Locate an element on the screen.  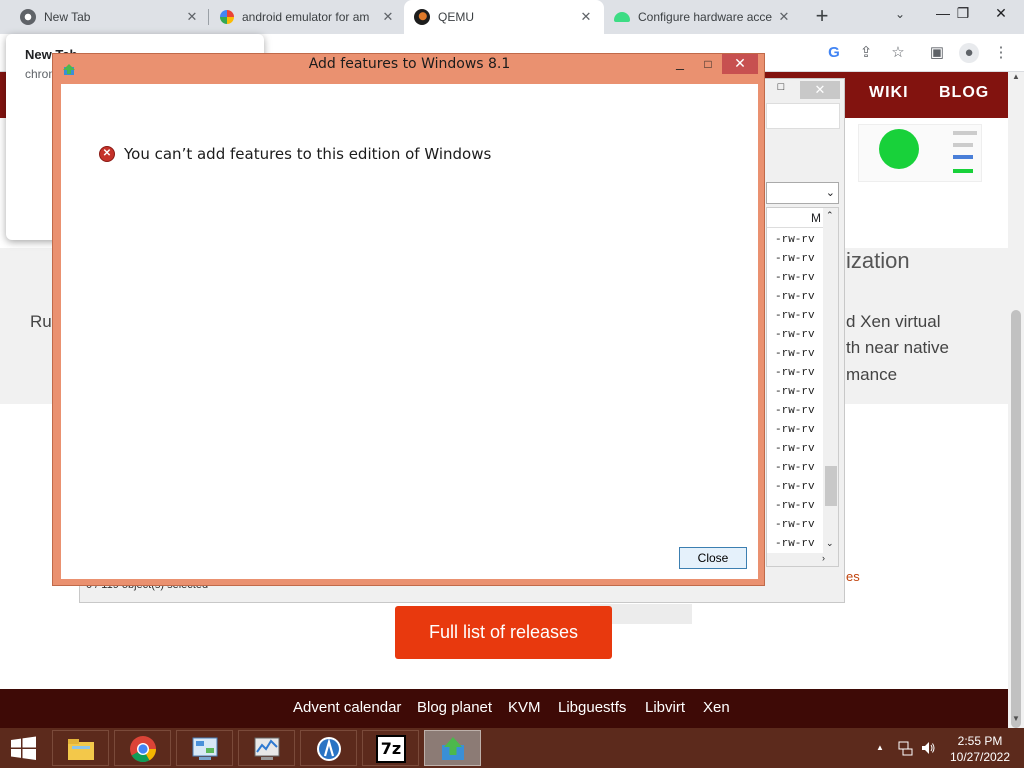
tab-new-tab: New Tab ✕ is located at coordinates (110, 17).